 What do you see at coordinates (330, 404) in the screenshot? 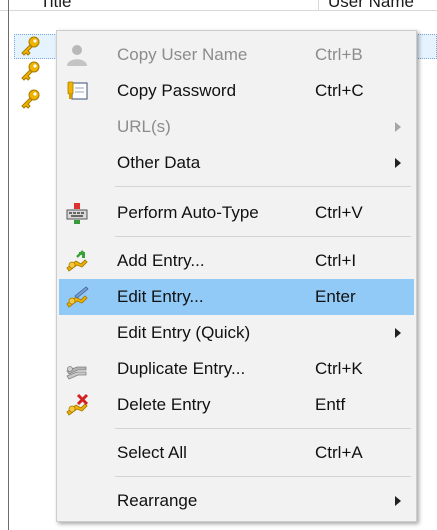
I see `menu-item-shortcut: Entf` at bounding box center [330, 404].